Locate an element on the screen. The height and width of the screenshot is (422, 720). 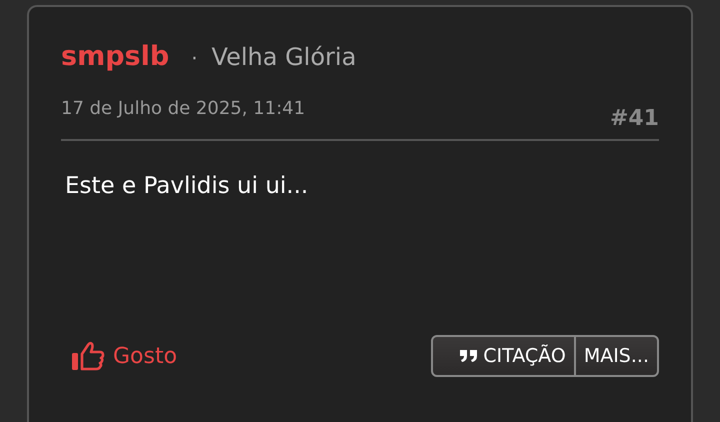
thumbs-up-icon is located at coordinates (88, 356).